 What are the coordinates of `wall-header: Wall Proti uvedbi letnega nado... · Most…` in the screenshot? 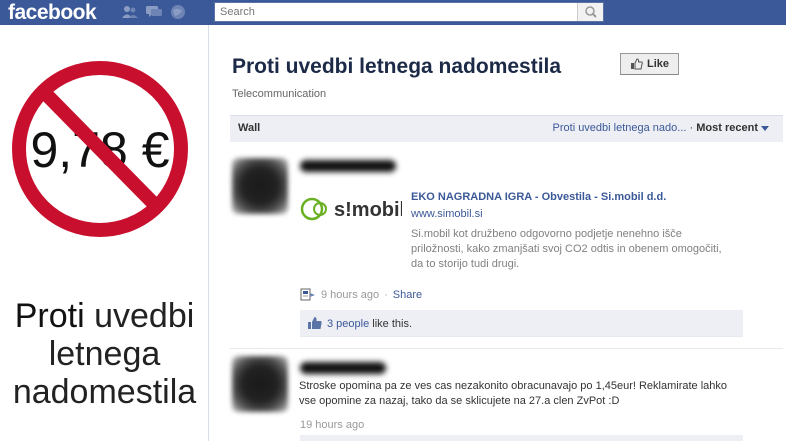 It's located at (506, 128).